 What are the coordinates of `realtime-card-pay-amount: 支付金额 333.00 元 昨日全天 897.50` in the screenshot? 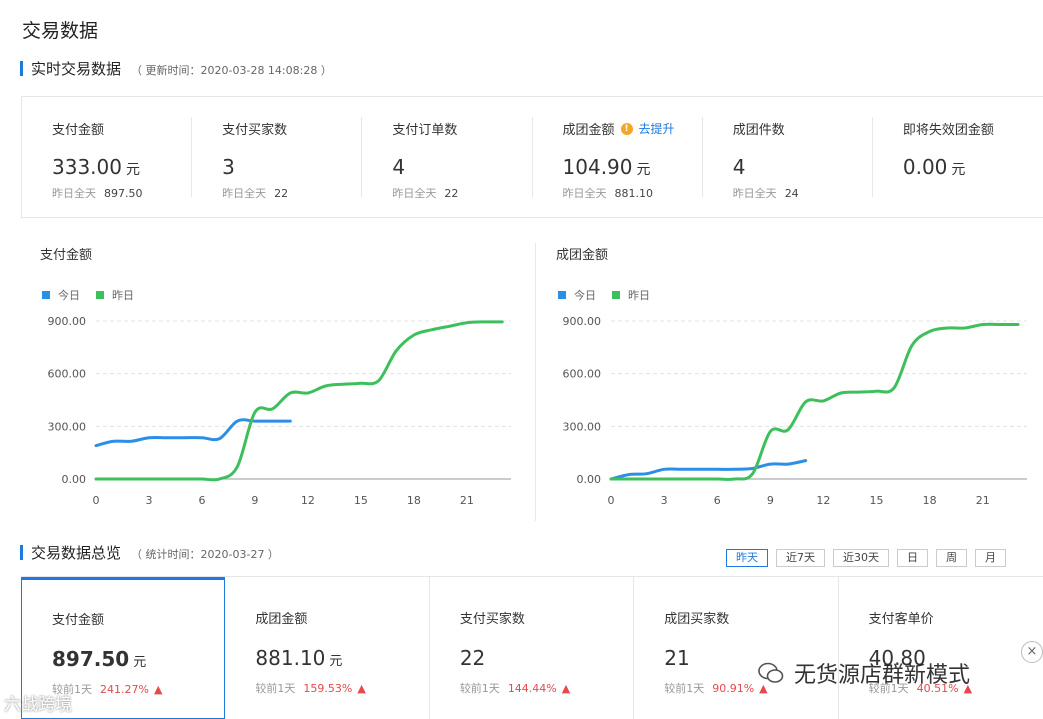 It's located at (107, 157).